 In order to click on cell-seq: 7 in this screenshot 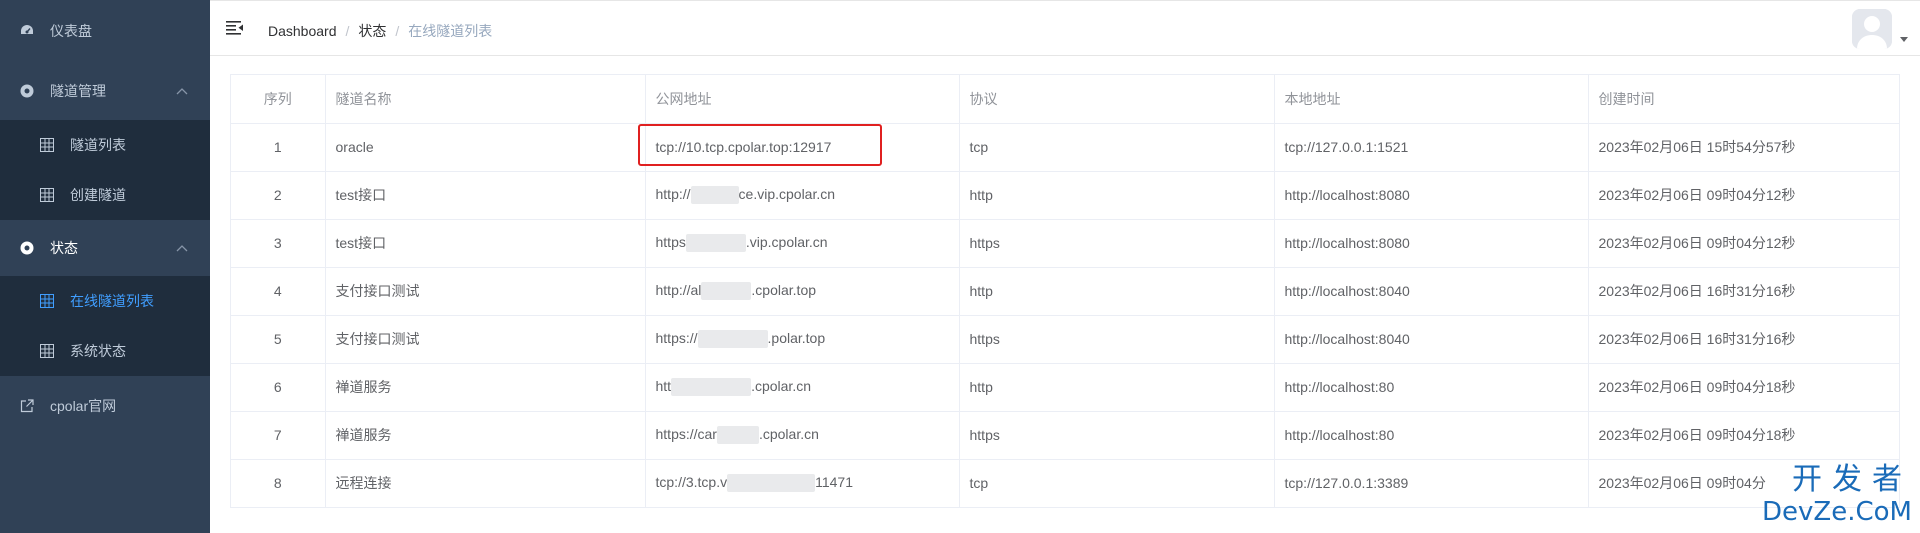, I will do `click(278, 435)`.